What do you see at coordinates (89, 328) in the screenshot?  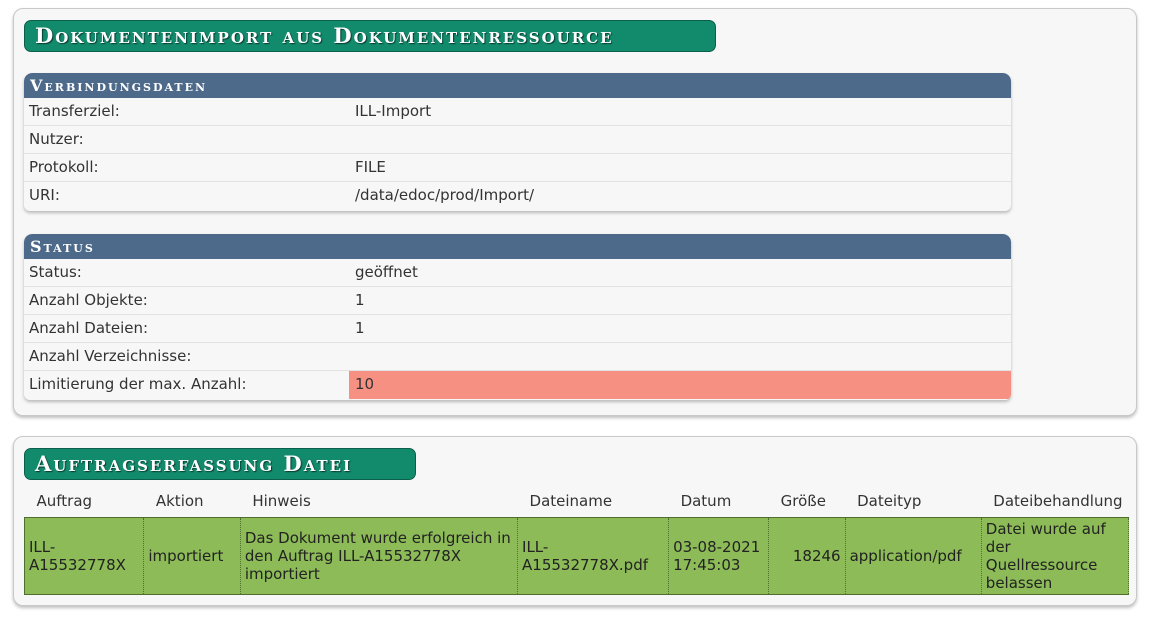 I see `field-label: Anzahl Dateien:` at bounding box center [89, 328].